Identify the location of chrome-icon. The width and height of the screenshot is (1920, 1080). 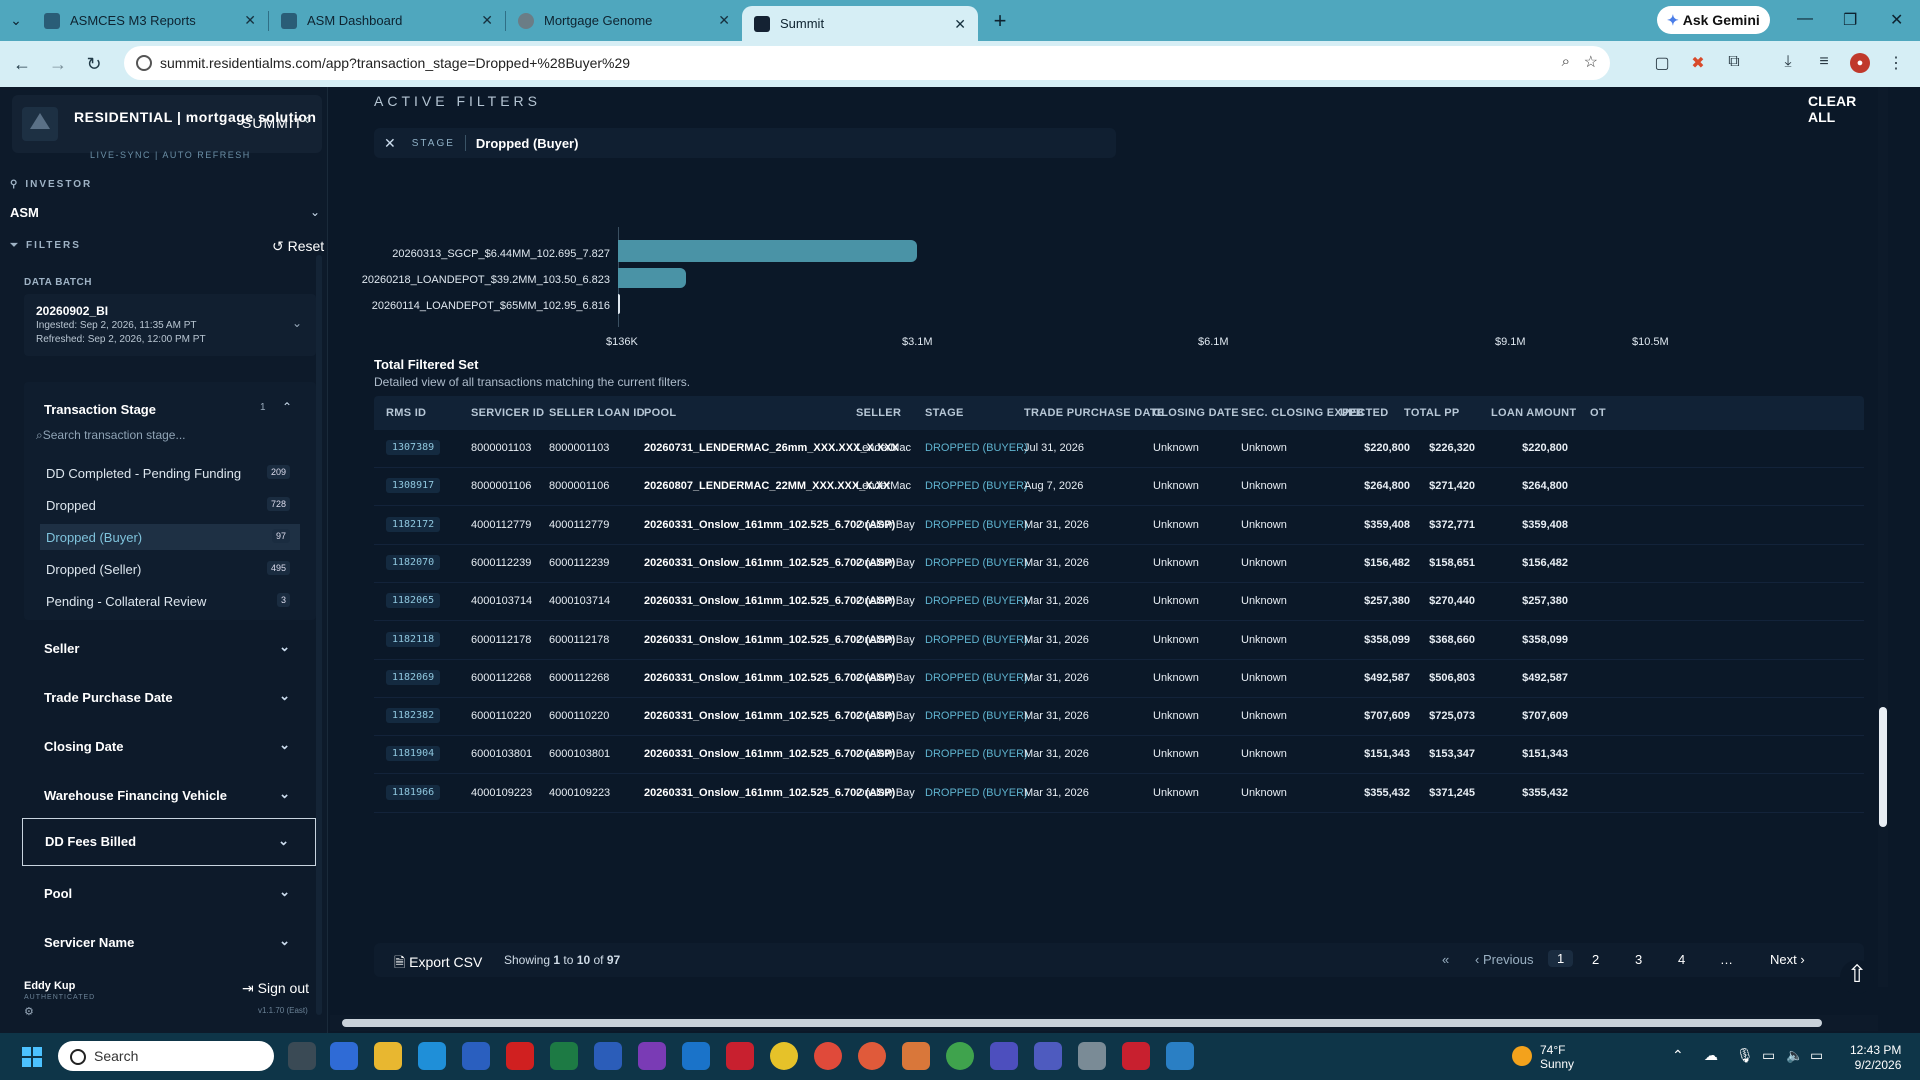
(784, 1056).